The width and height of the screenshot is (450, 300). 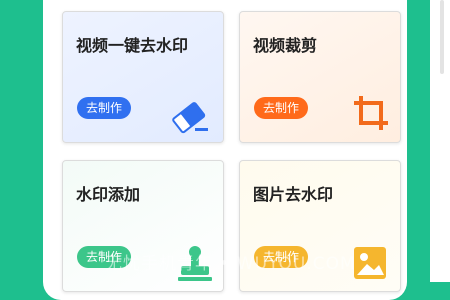 I want to click on eraser-icon, so click(x=190, y=118).